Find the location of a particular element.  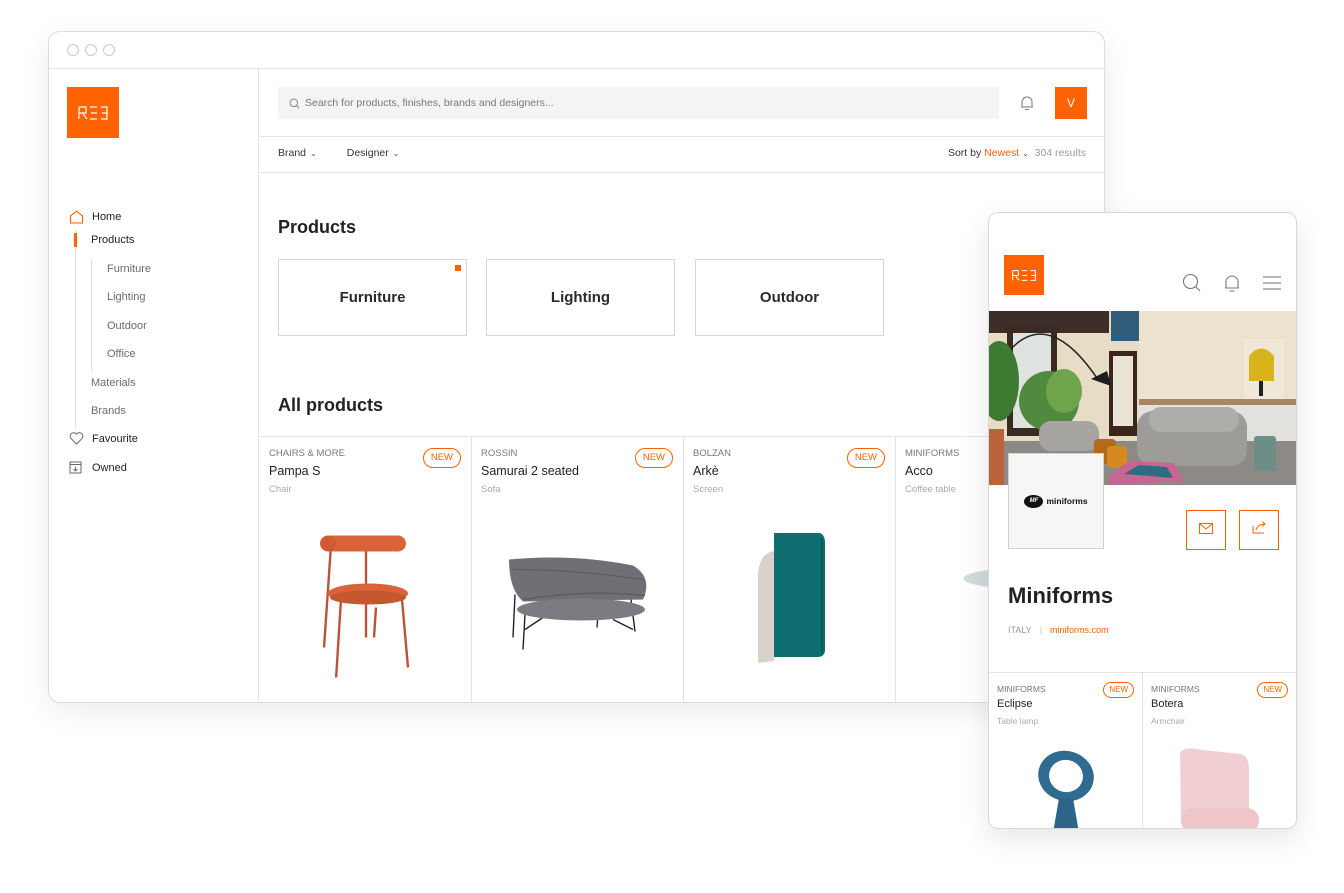

sidebar-item-label: Home is located at coordinates (107, 217).